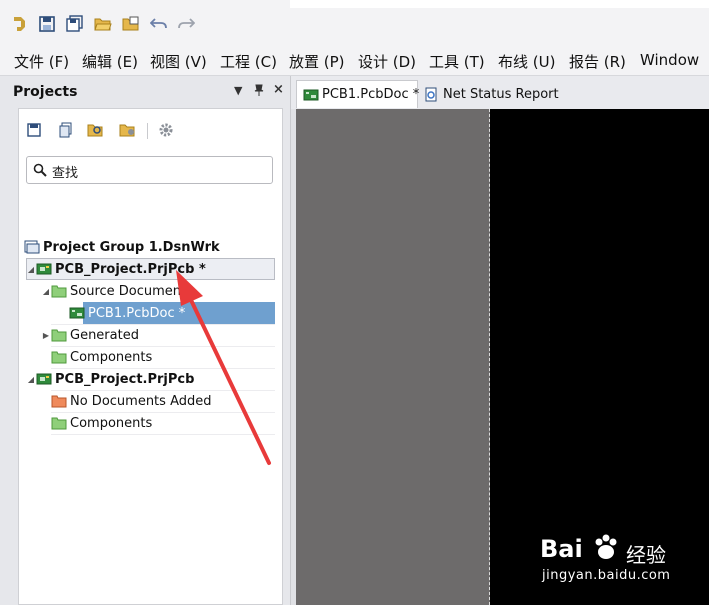 Image resolution: width=709 pixels, height=605 pixels. What do you see at coordinates (606, 550) in the screenshot?
I see `paw-icon` at bounding box center [606, 550].